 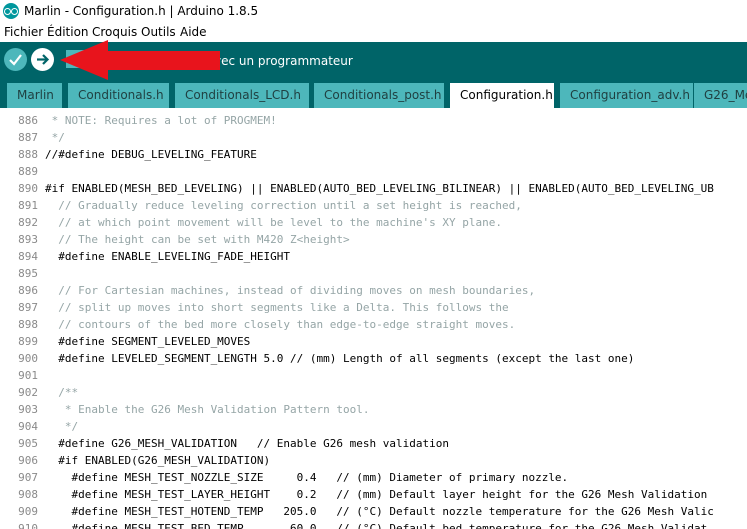 I want to click on line-number: 904, so click(x=28, y=426).